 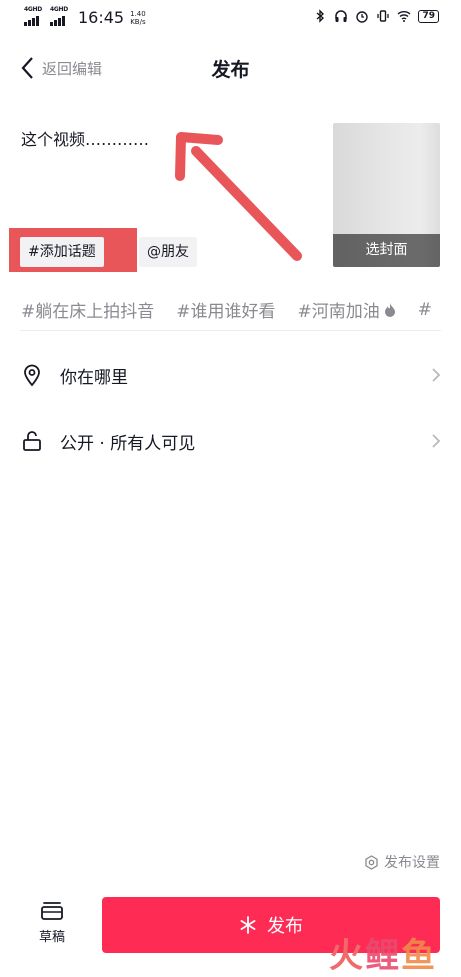 I want to click on sparkle-icon, so click(x=248, y=925).